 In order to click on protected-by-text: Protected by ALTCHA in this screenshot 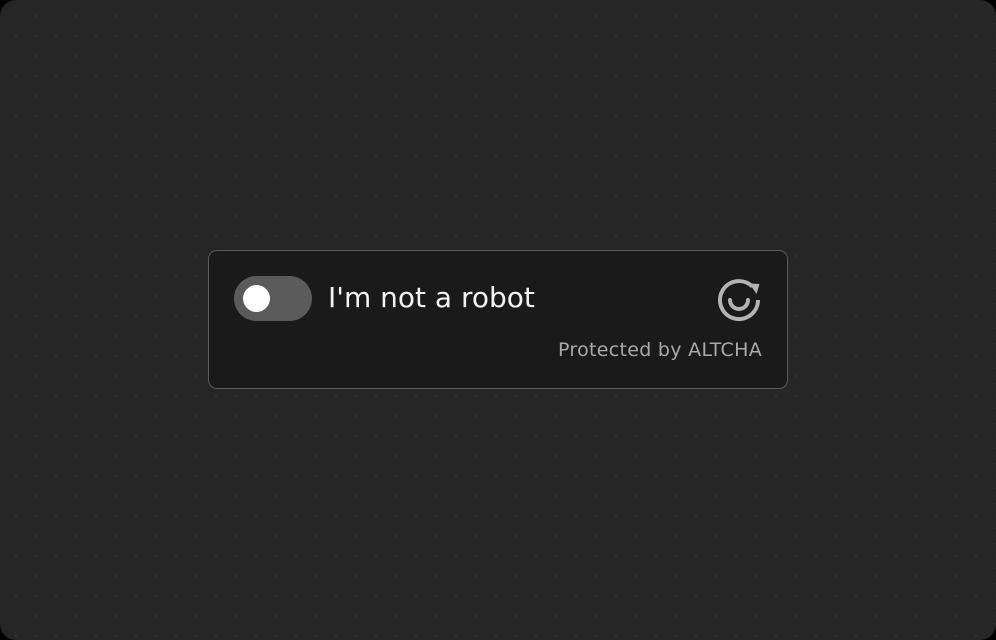, I will do `click(659, 350)`.